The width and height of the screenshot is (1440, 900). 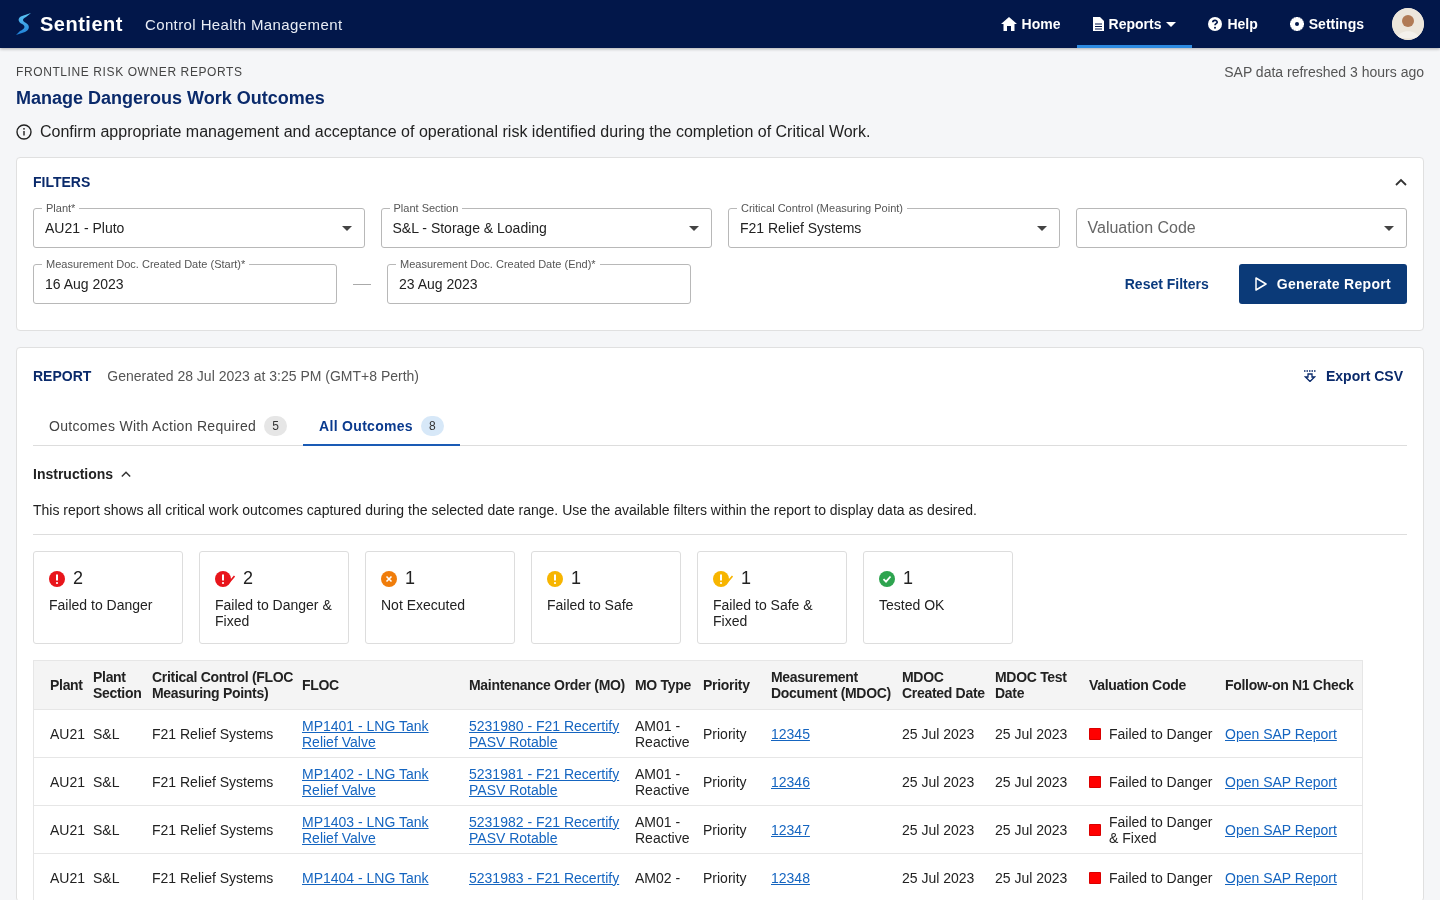 What do you see at coordinates (1241, 228) in the screenshot?
I see `select-field: Valuation Code` at bounding box center [1241, 228].